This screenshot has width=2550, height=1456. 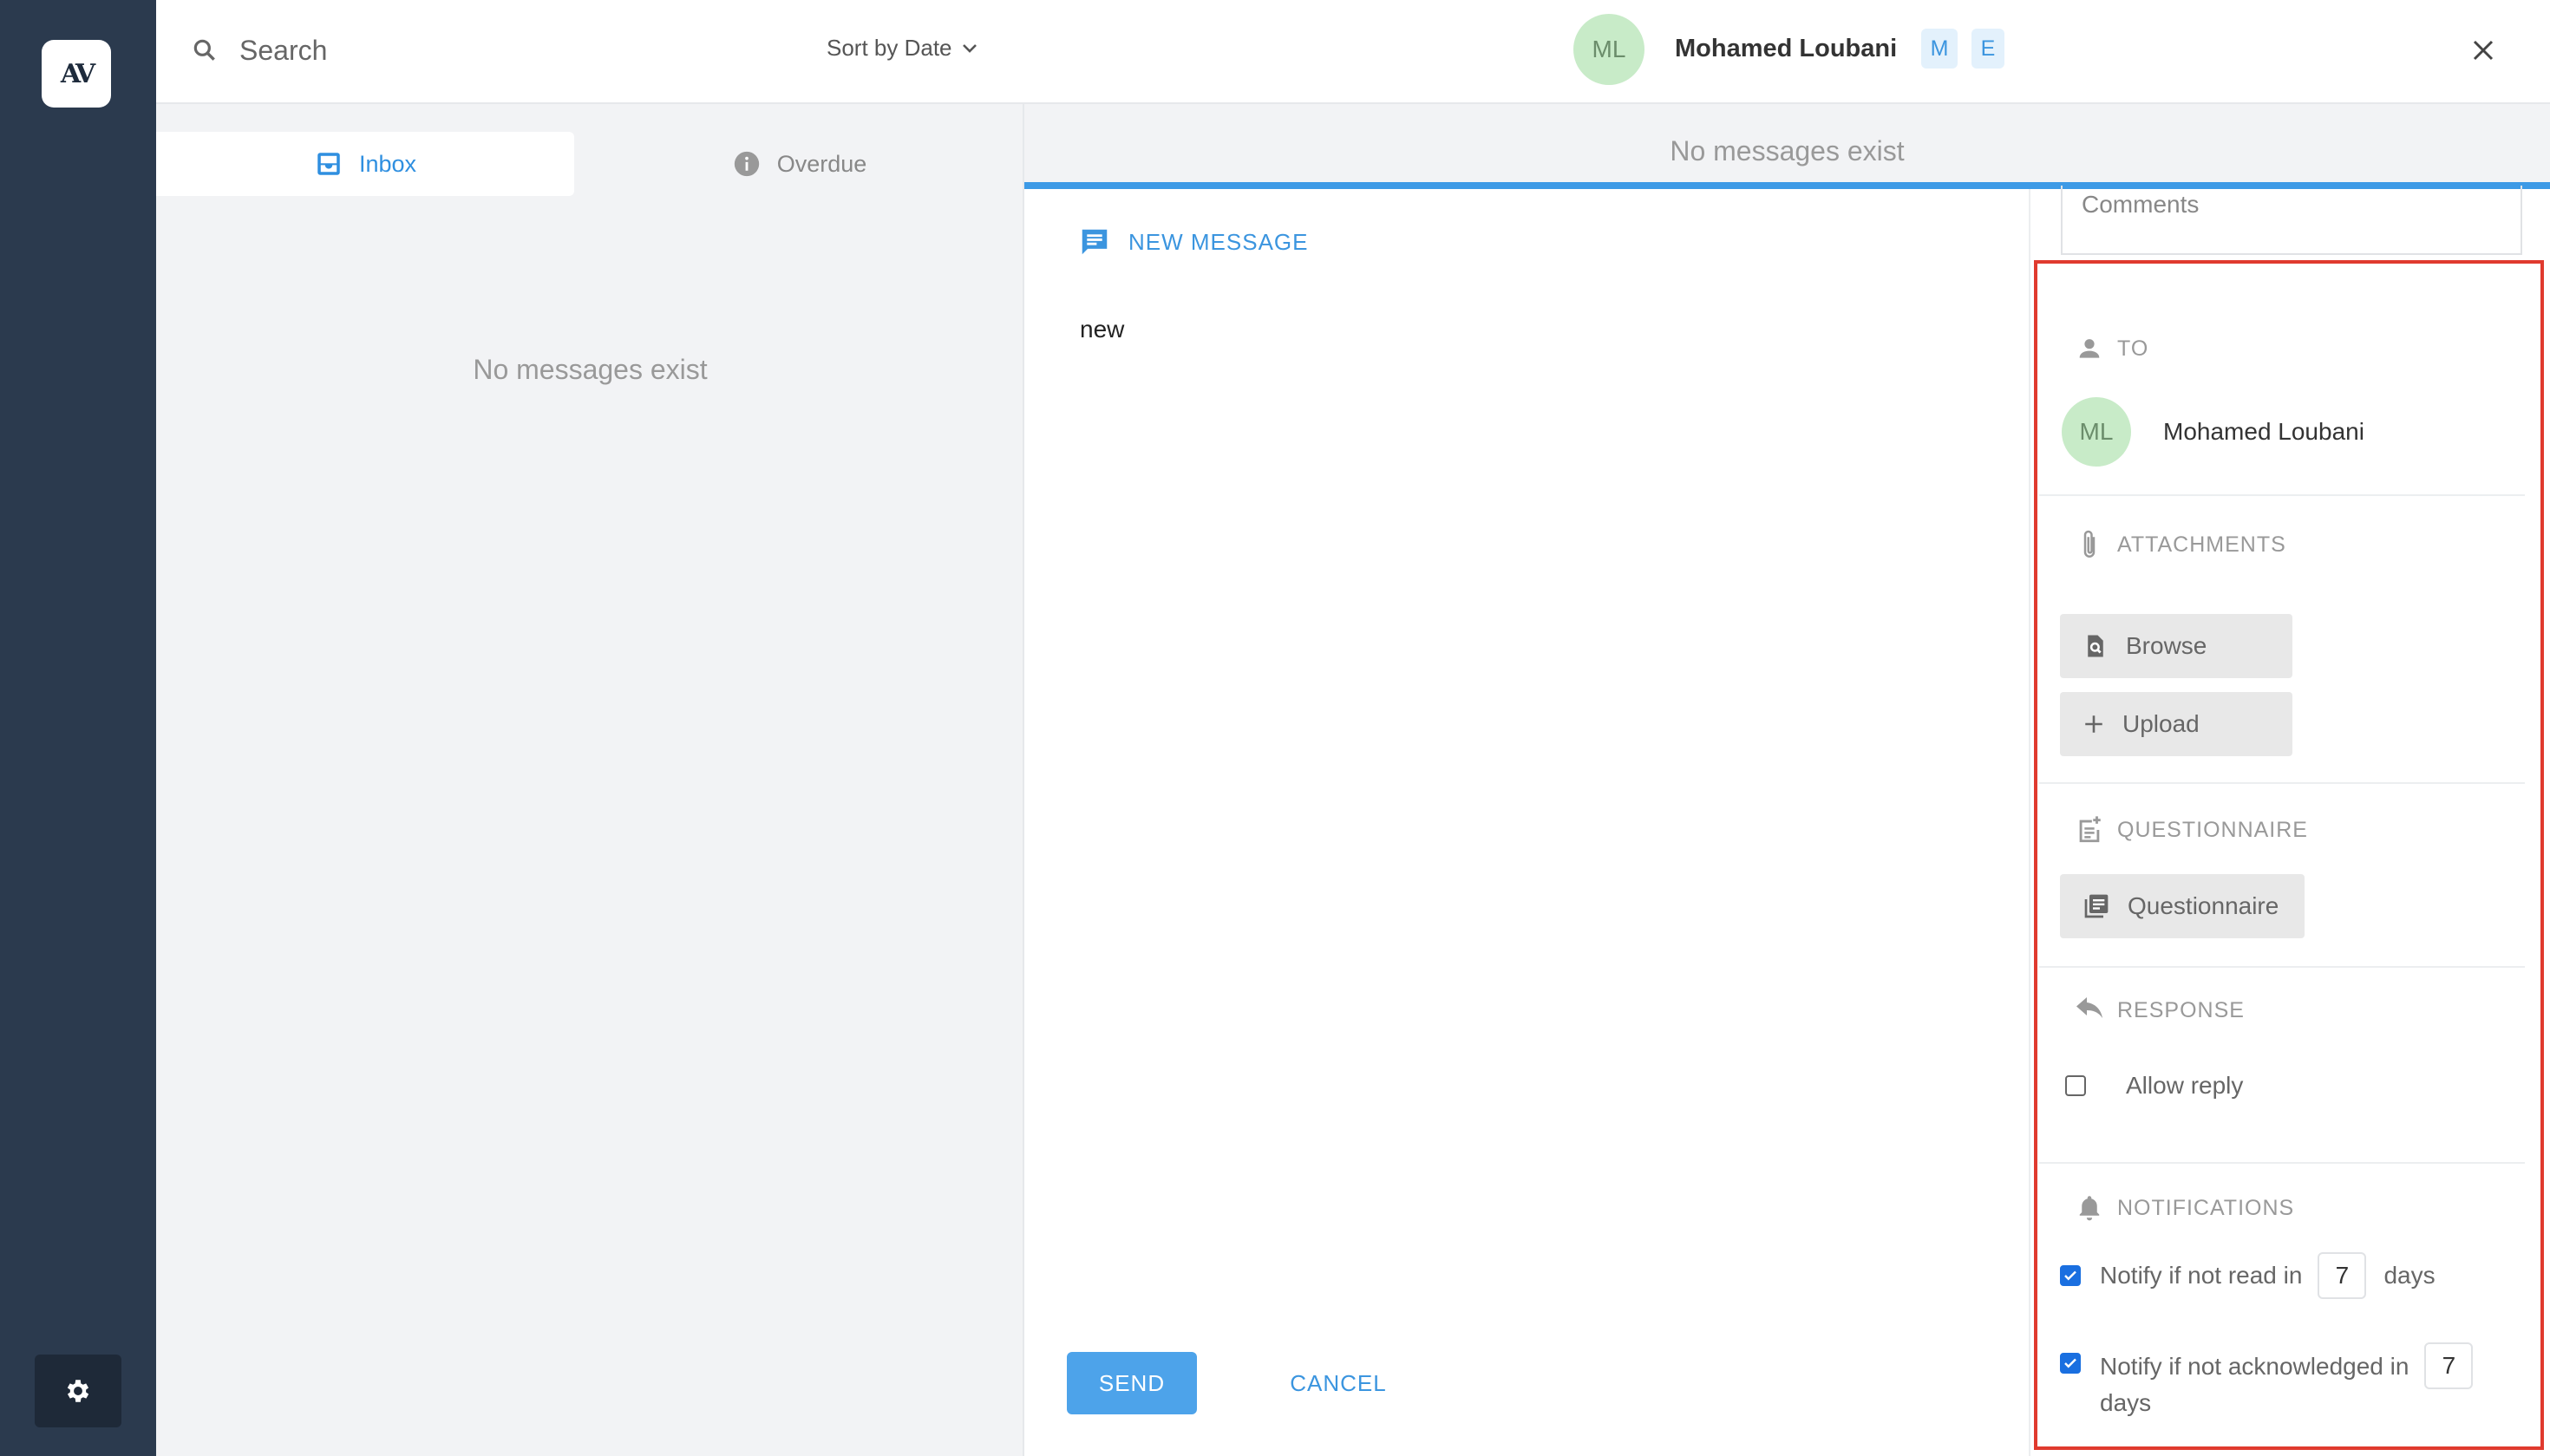 I want to click on notifications-section-heading: NOTIFICATIONS, so click(x=2183, y=1208).